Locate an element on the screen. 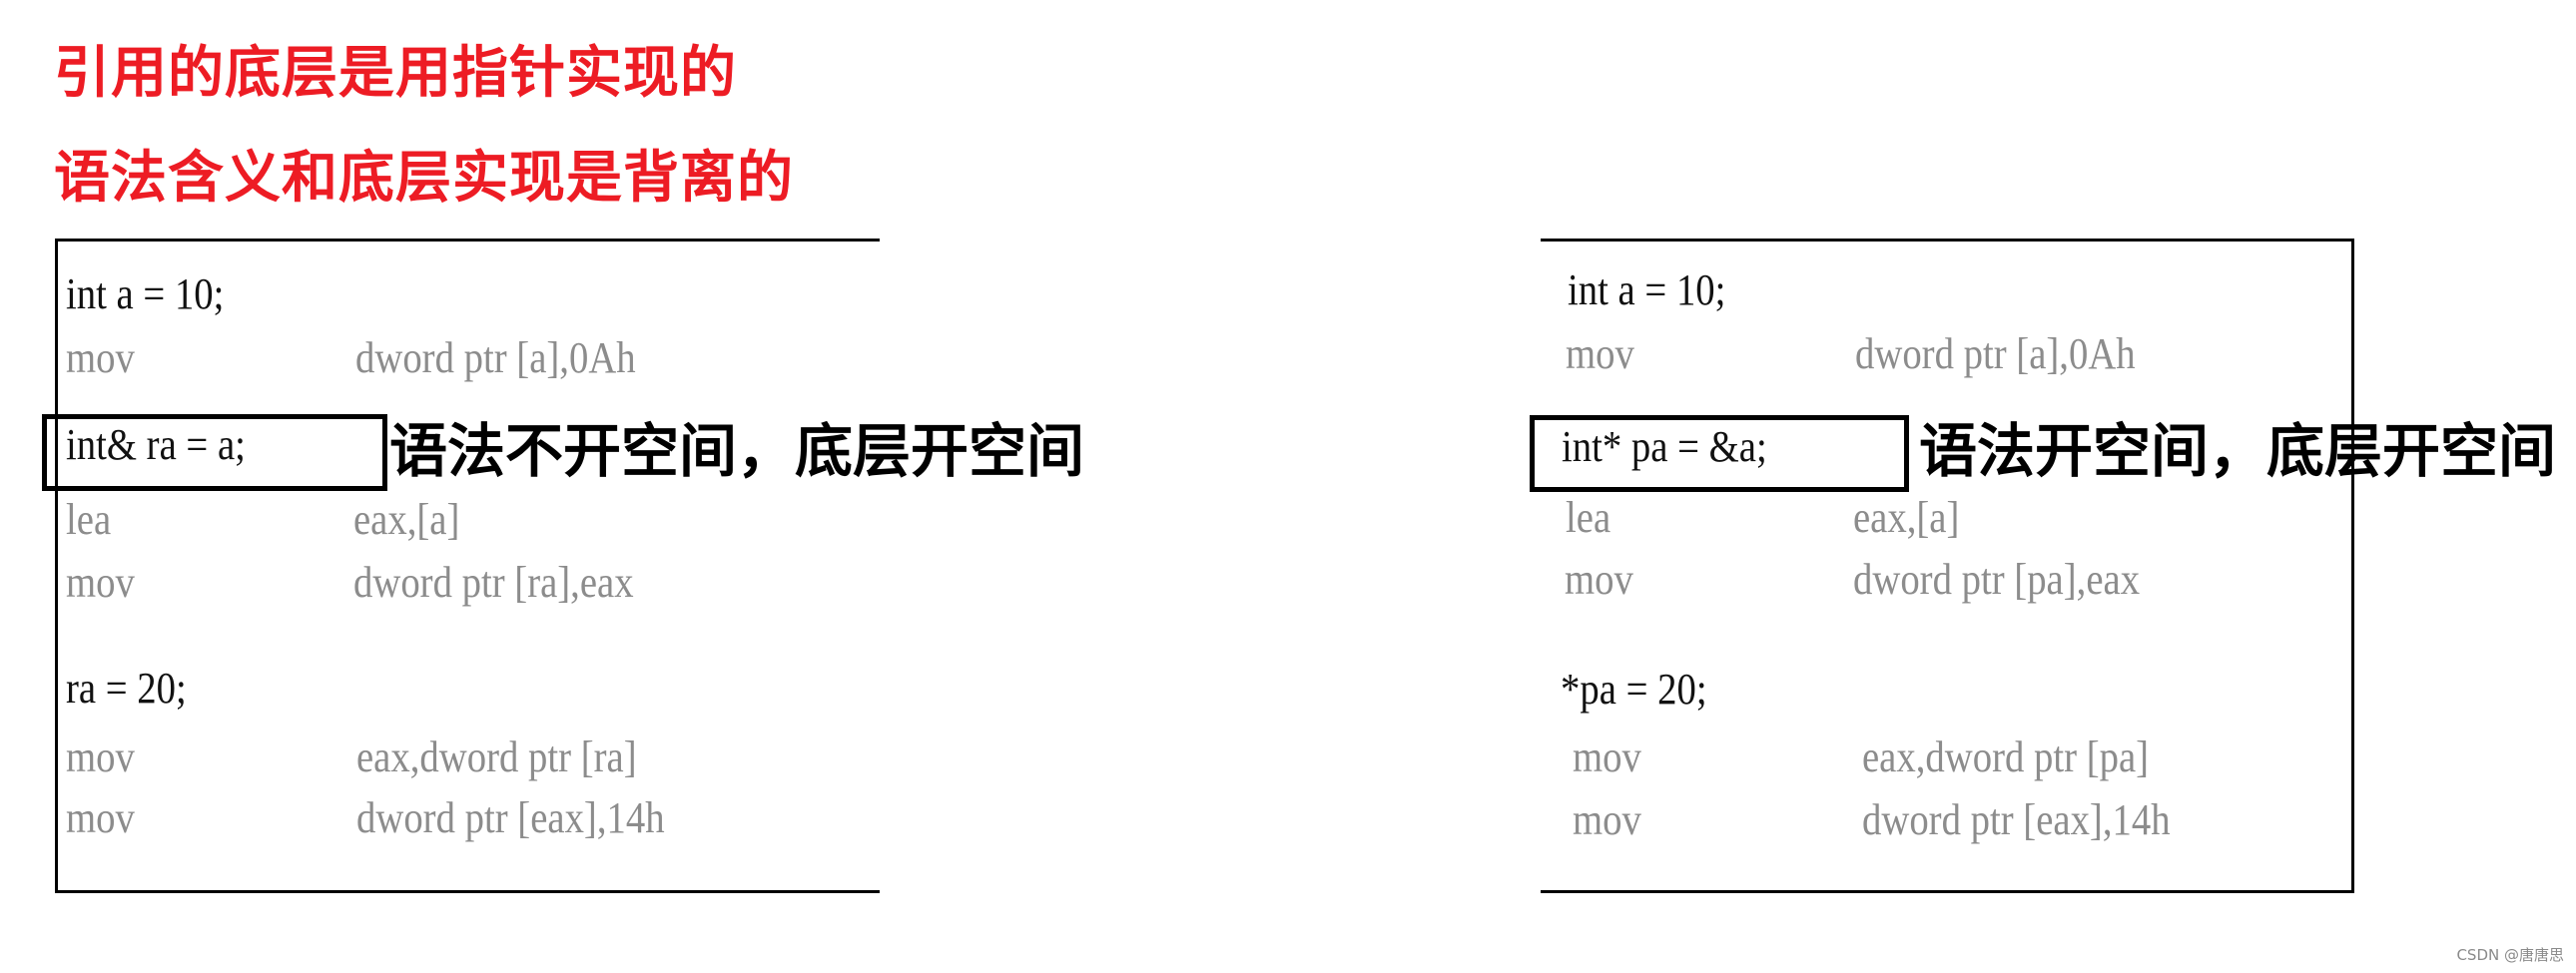 The width and height of the screenshot is (2576, 973). annotation-pointer: 语法开空间，底层开空间 is located at coordinates (2238, 451).